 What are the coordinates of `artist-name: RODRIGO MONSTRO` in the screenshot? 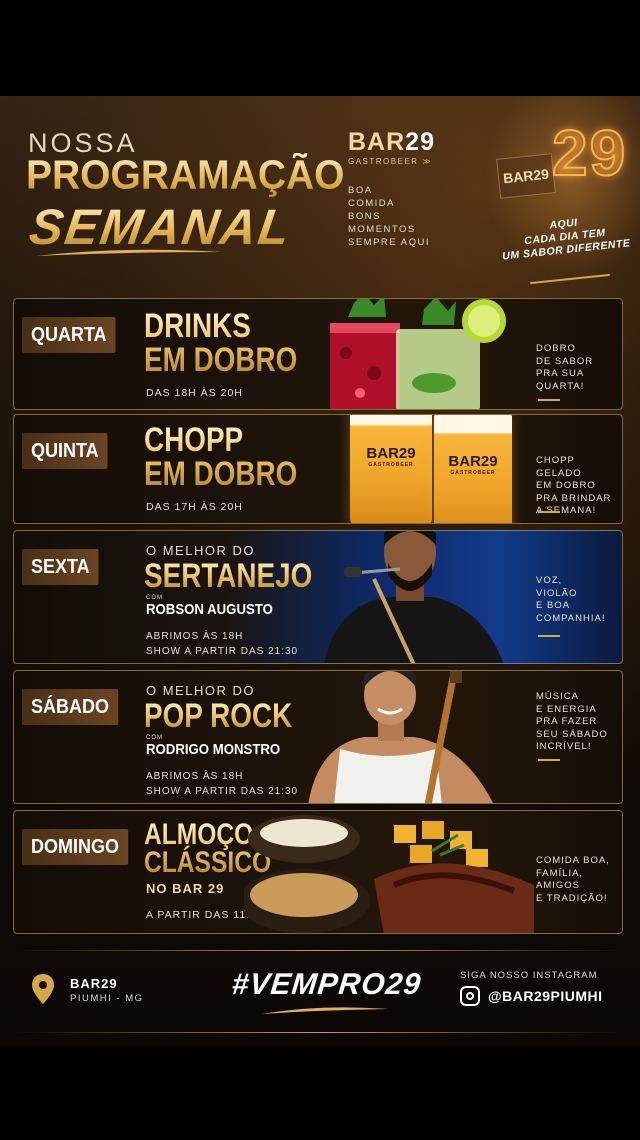 It's located at (213, 749).